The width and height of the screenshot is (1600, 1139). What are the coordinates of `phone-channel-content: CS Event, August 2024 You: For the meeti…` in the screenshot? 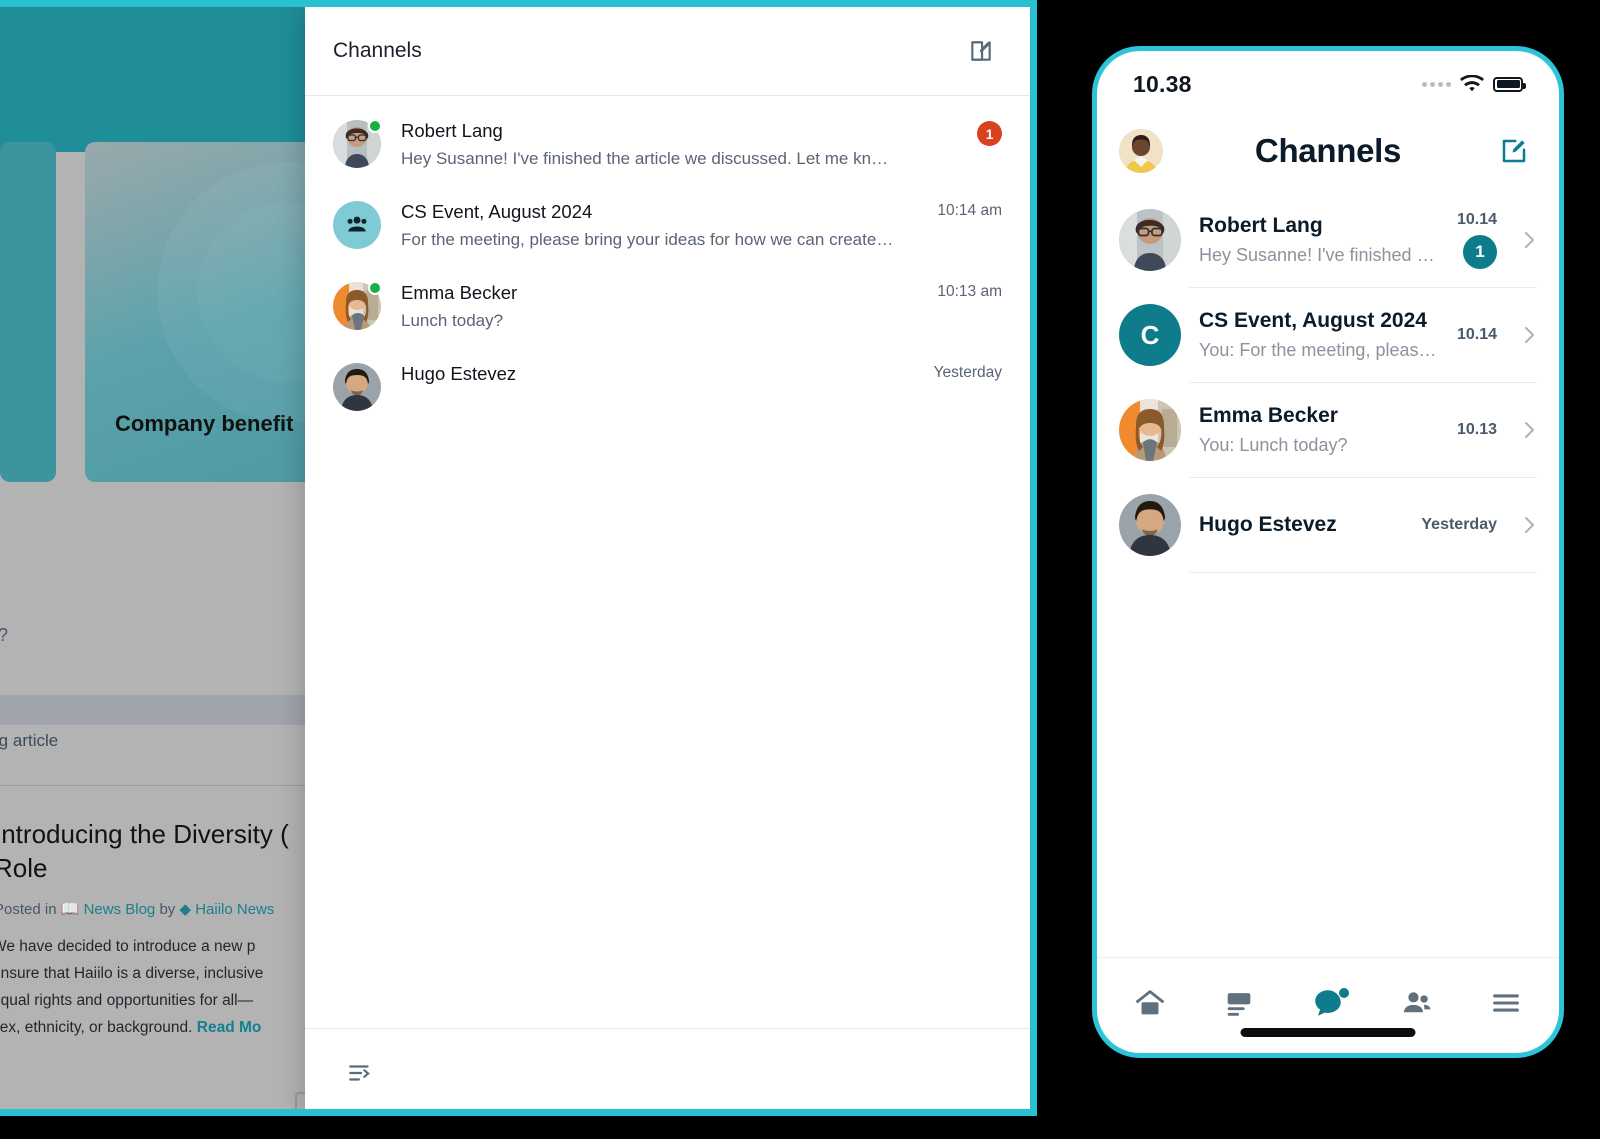 It's located at (1319, 335).